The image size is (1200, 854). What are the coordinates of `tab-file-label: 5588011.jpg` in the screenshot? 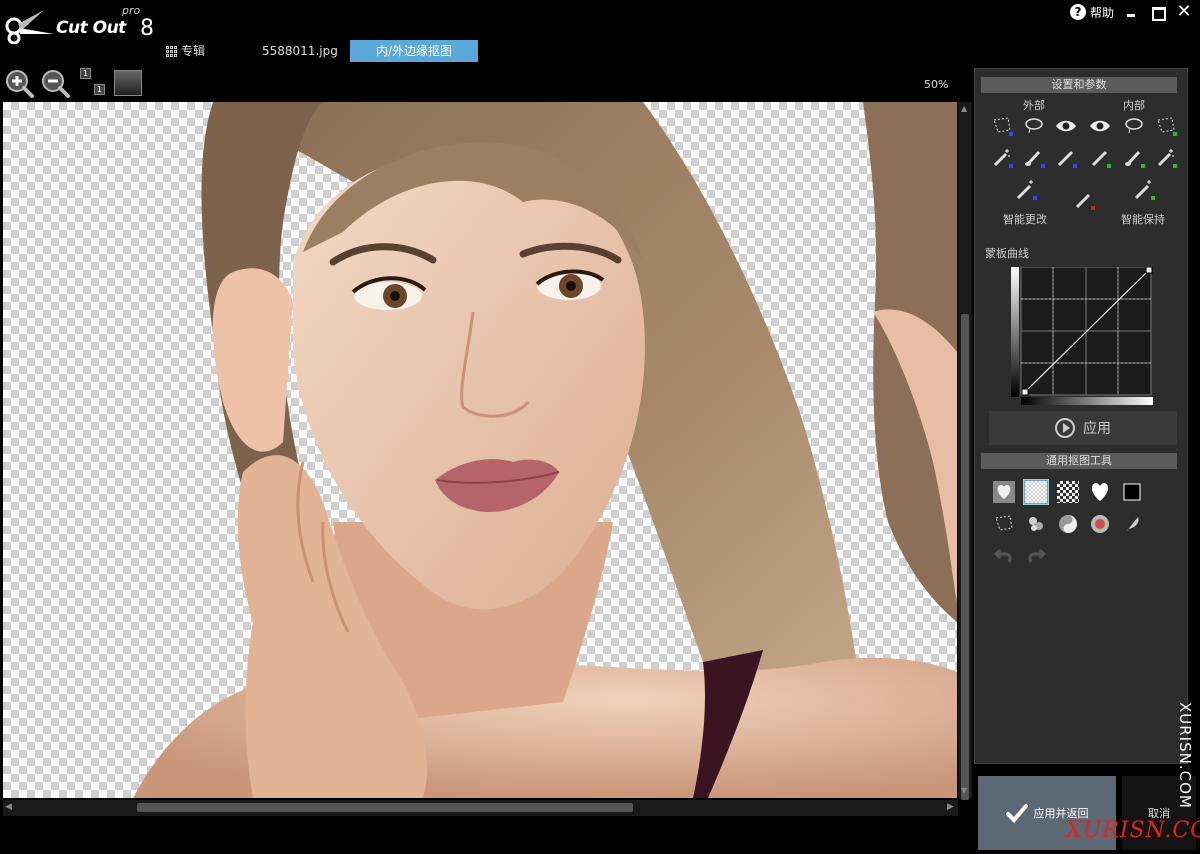 It's located at (300, 51).